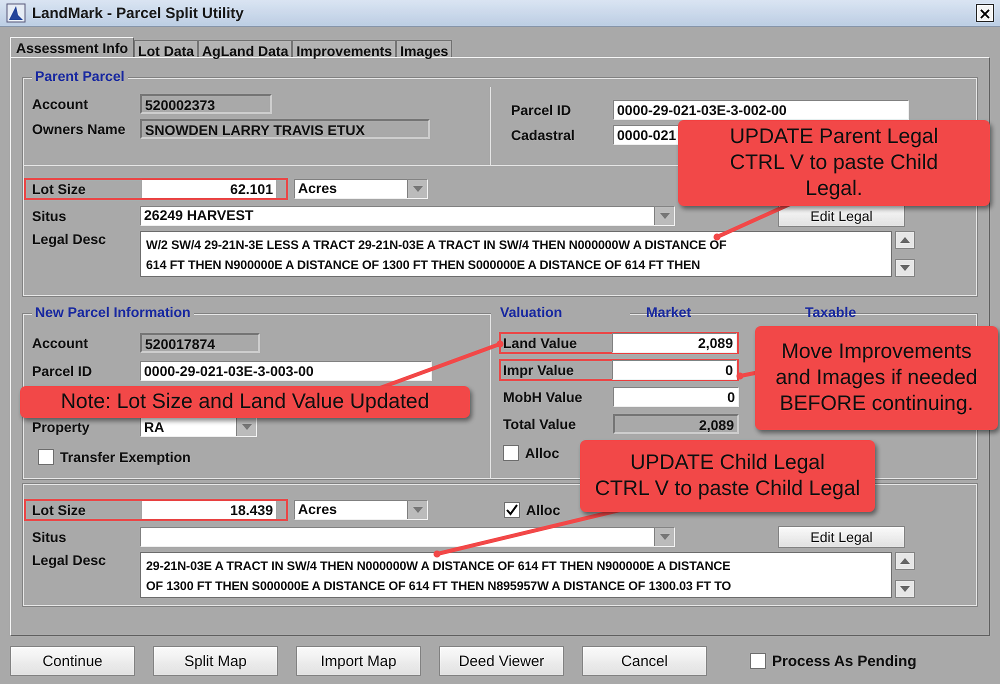  I want to click on text-field: 0000-29-021-03E-3-002-00, so click(761, 110).